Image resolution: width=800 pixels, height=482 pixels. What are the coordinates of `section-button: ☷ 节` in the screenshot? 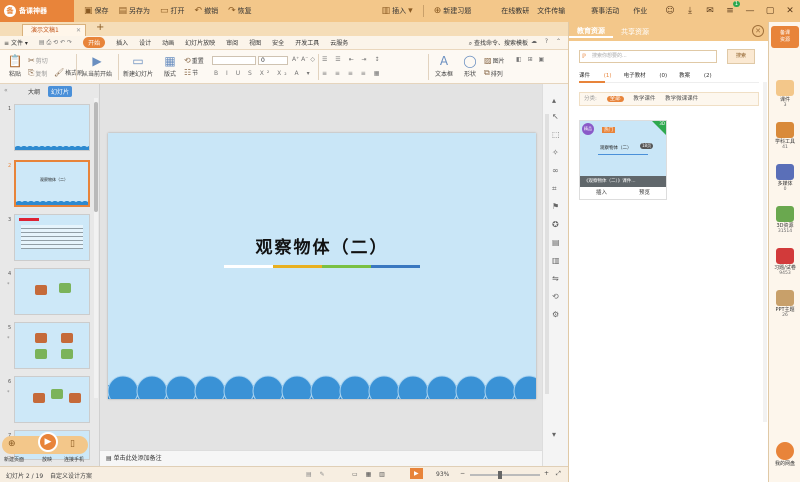 It's located at (191, 72).